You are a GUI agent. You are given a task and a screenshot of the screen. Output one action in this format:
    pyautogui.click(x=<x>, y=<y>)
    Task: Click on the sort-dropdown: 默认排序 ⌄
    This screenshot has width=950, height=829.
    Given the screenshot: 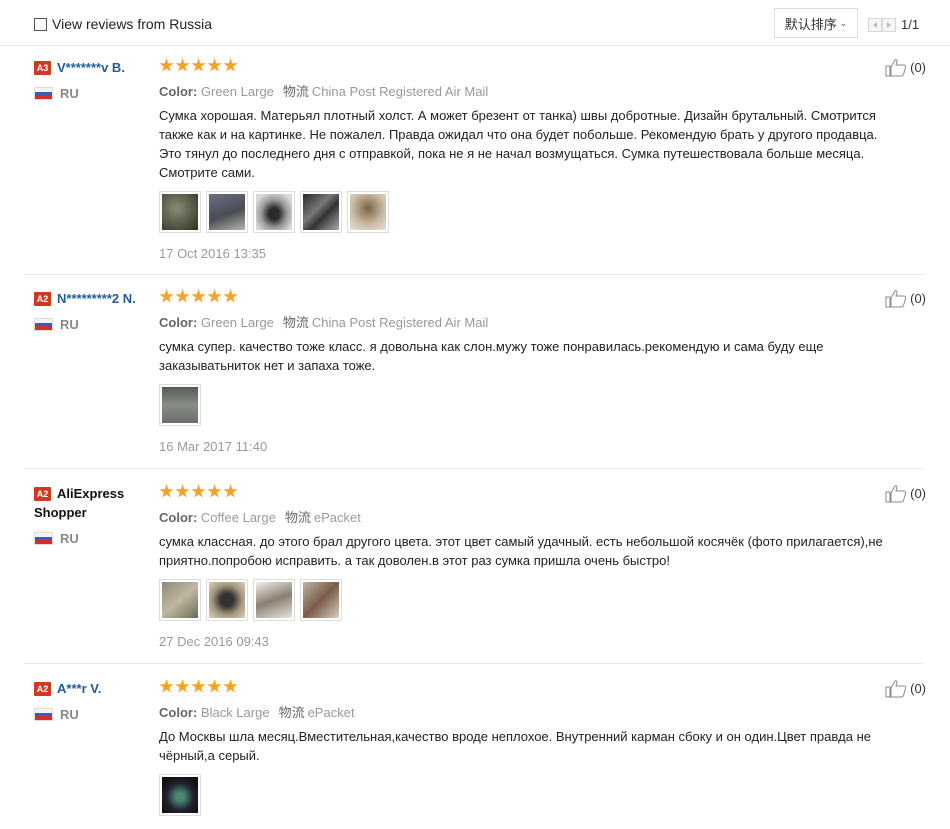 What is the action you would take?
    pyautogui.click(x=816, y=23)
    